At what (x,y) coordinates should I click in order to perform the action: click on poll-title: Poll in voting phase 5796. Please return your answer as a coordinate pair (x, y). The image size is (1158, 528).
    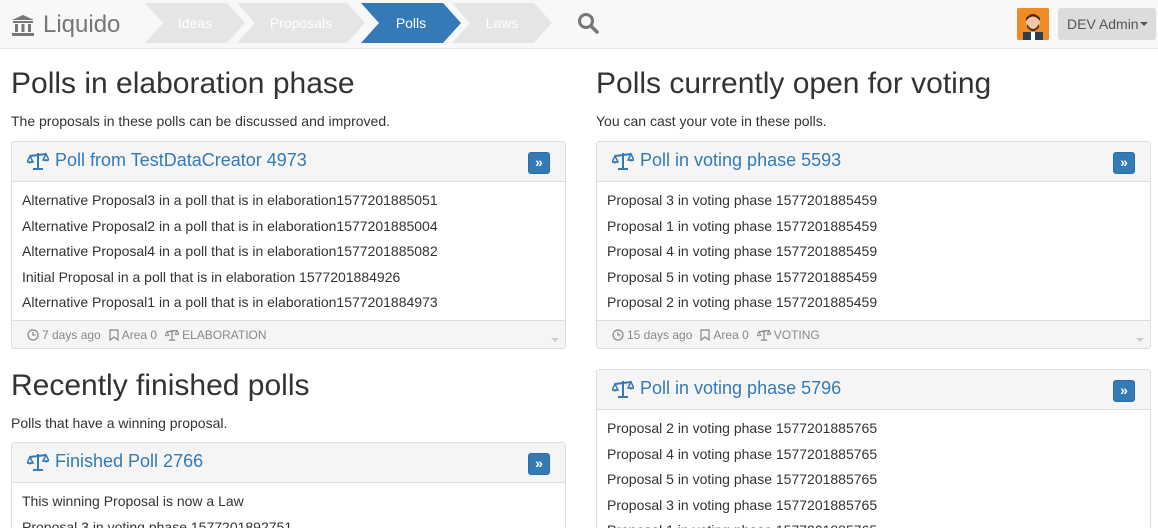
    Looking at the image, I should click on (741, 388).